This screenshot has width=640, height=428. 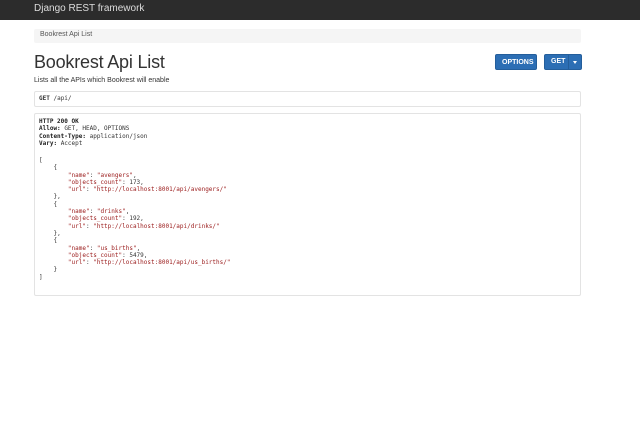 I want to click on result-name: "avengers", so click(x=114, y=175).